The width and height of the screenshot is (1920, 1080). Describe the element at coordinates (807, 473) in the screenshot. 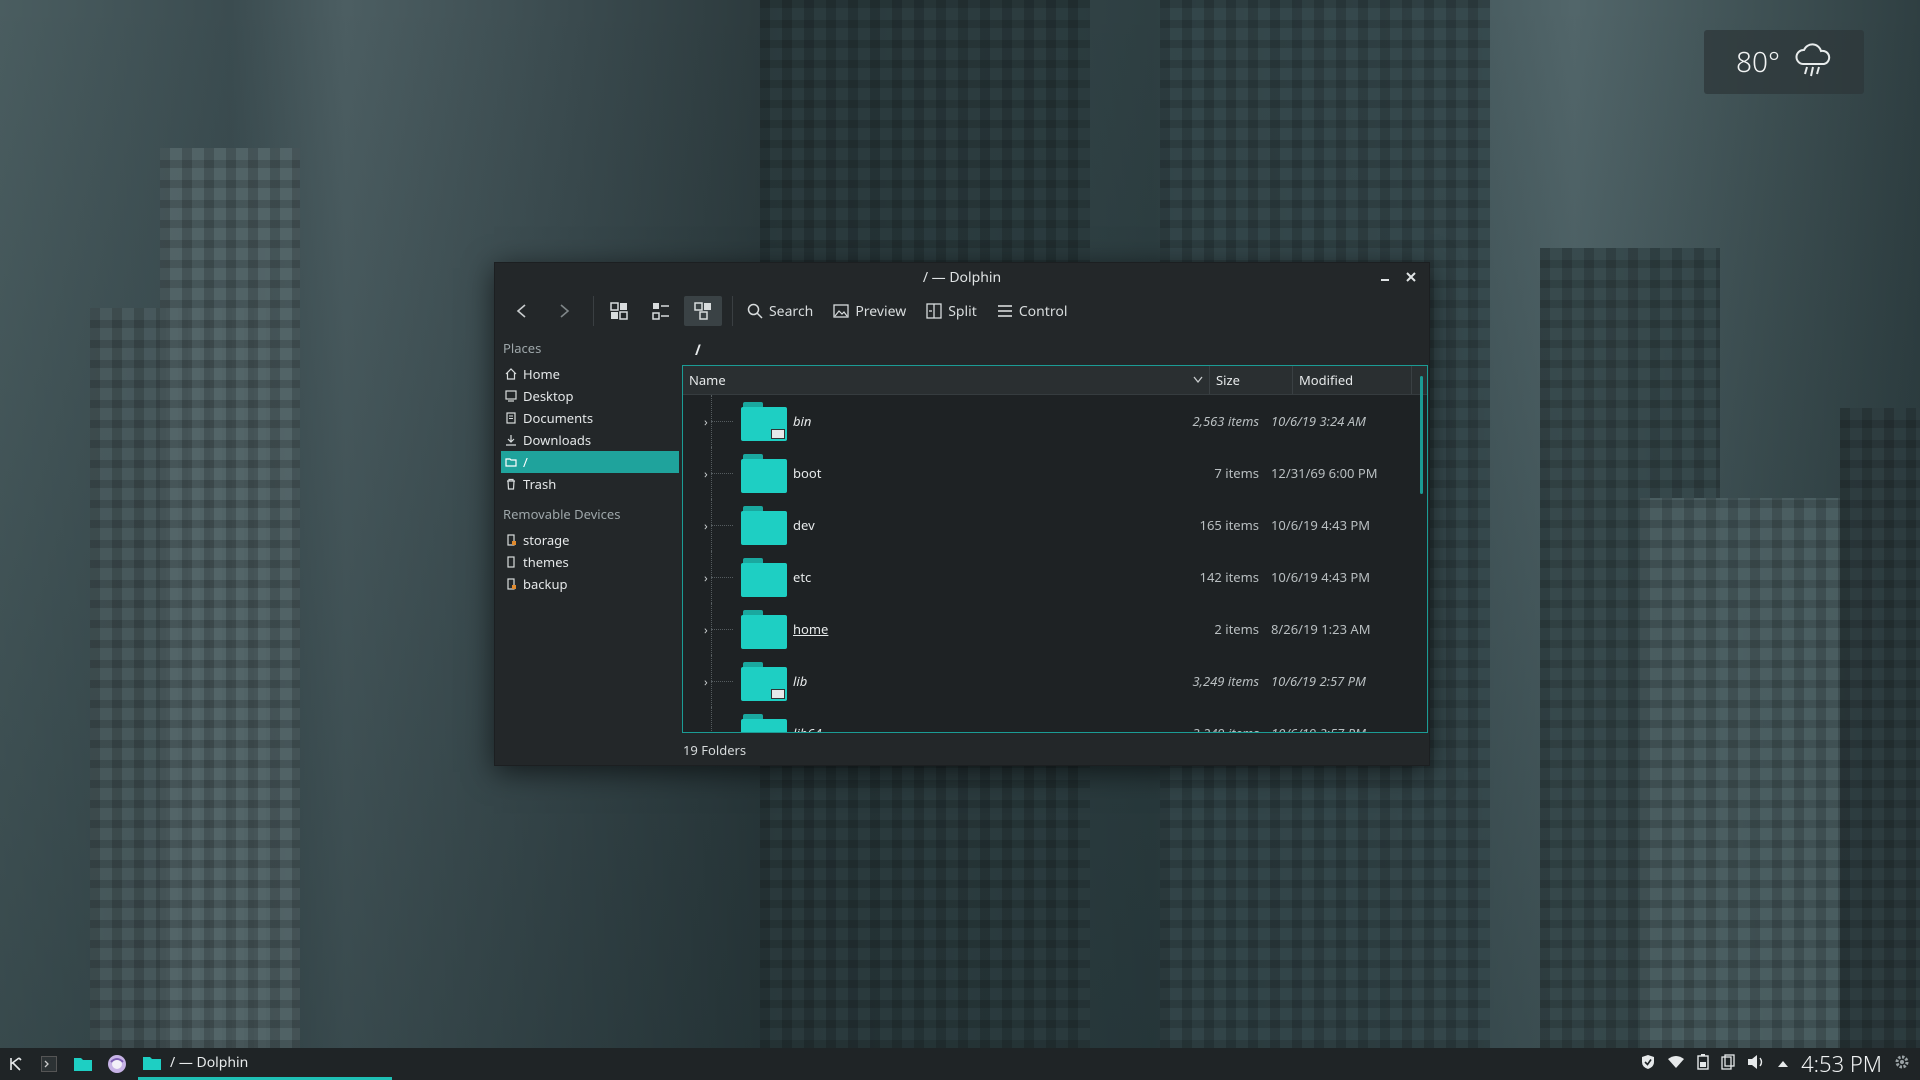

I see `file-name: boot` at that location.